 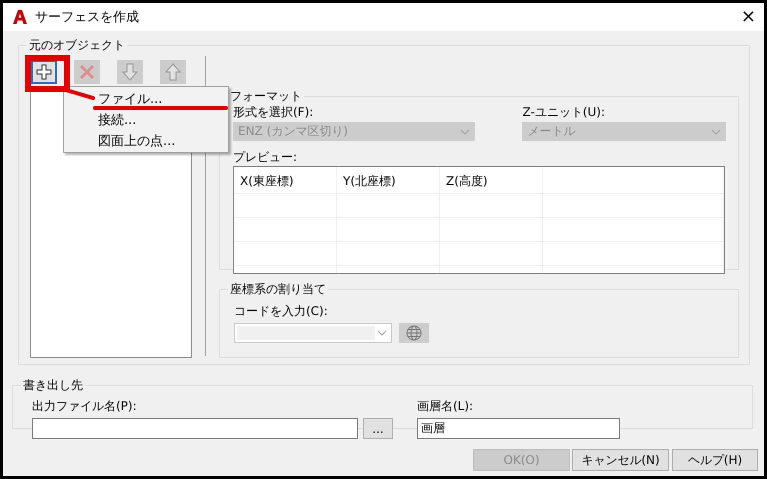 I want to click on column-header: Z(高度), so click(x=491, y=180).